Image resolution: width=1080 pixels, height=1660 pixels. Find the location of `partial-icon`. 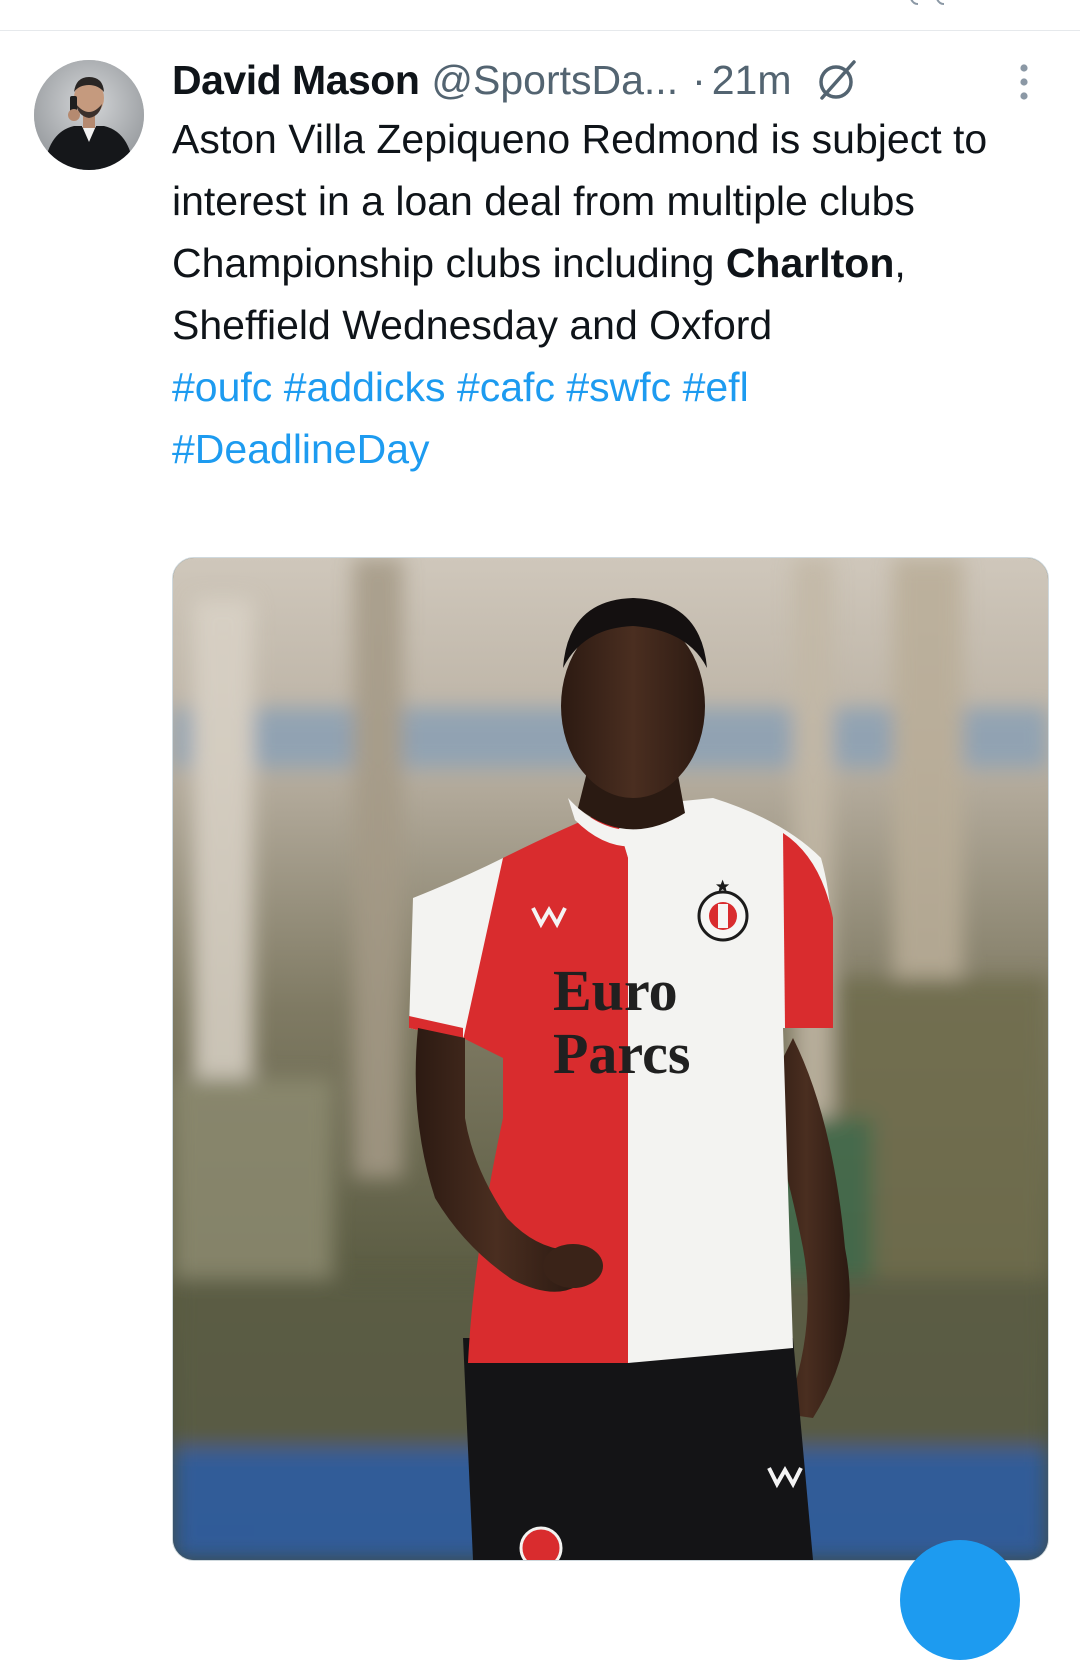

partial-icon is located at coordinates (927, 2).